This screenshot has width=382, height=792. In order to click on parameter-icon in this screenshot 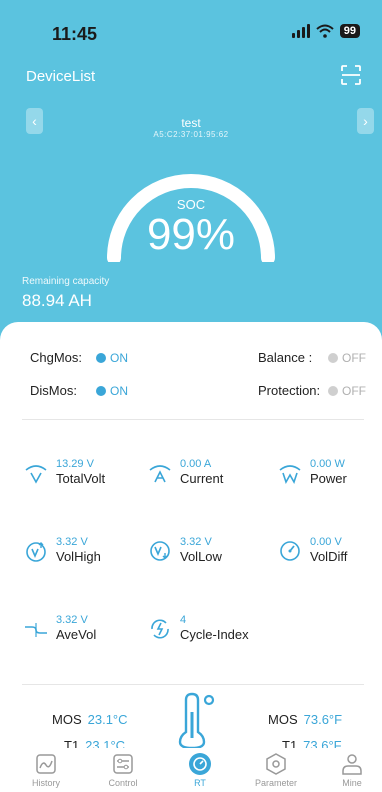, I will do `click(276, 764)`.